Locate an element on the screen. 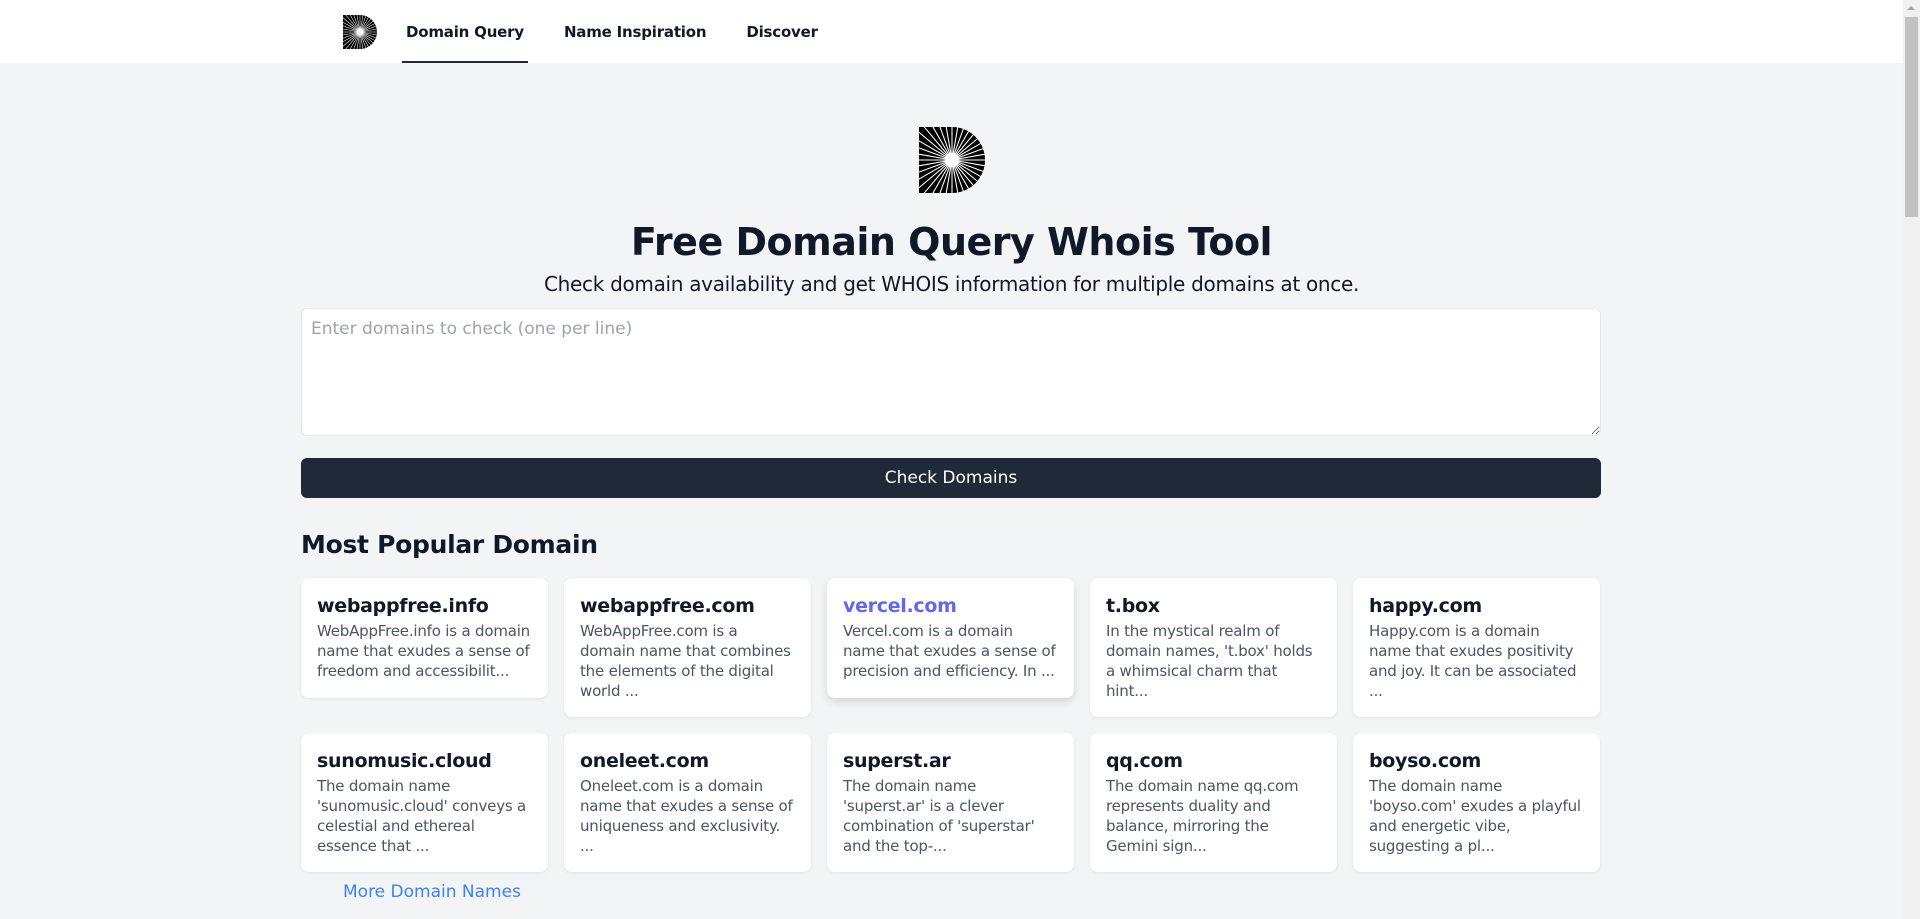 Image resolution: width=1920 pixels, height=919 pixels. tab-name-inspiration: Name Inspiration is located at coordinates (635, 31).